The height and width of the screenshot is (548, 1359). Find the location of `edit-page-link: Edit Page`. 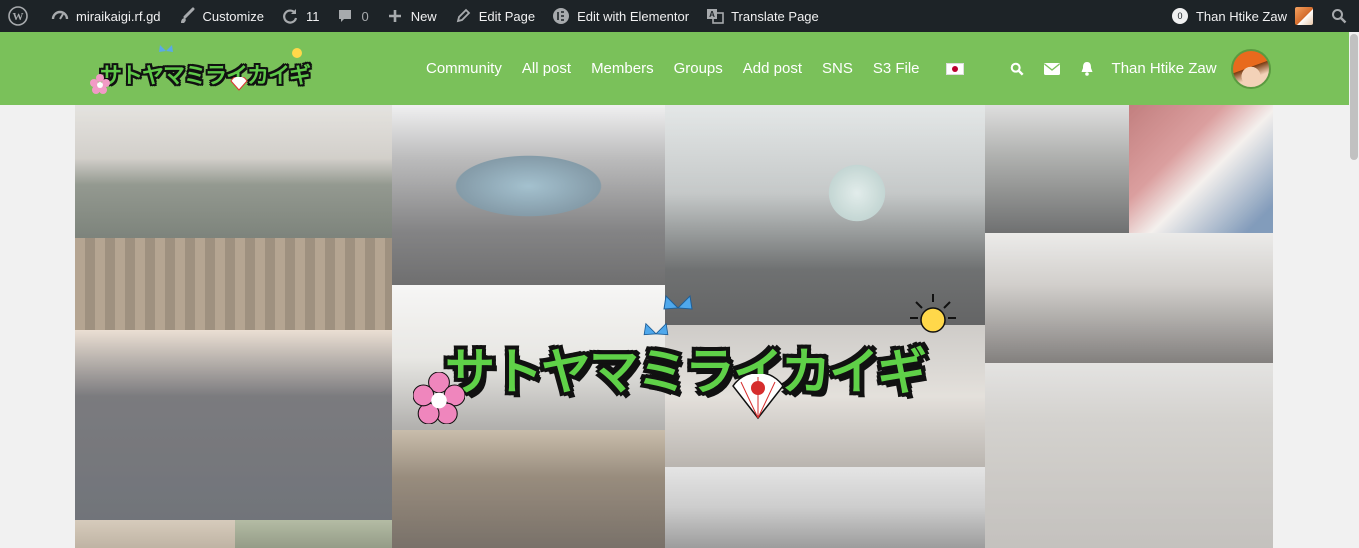

edit-page-link: Edit Page is located at coordinates (494, 16).